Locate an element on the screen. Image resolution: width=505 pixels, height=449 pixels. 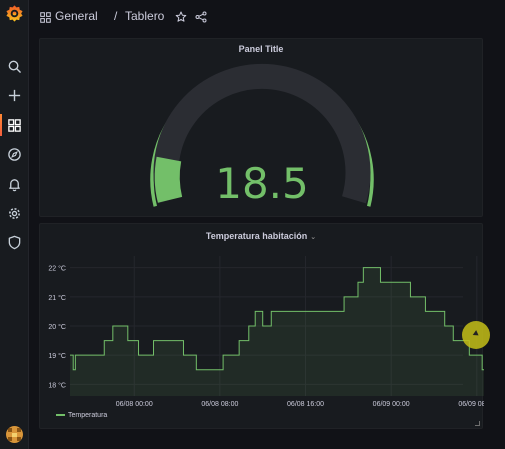
y-tick-label: 21 °C is located at coordinates (57, 298).